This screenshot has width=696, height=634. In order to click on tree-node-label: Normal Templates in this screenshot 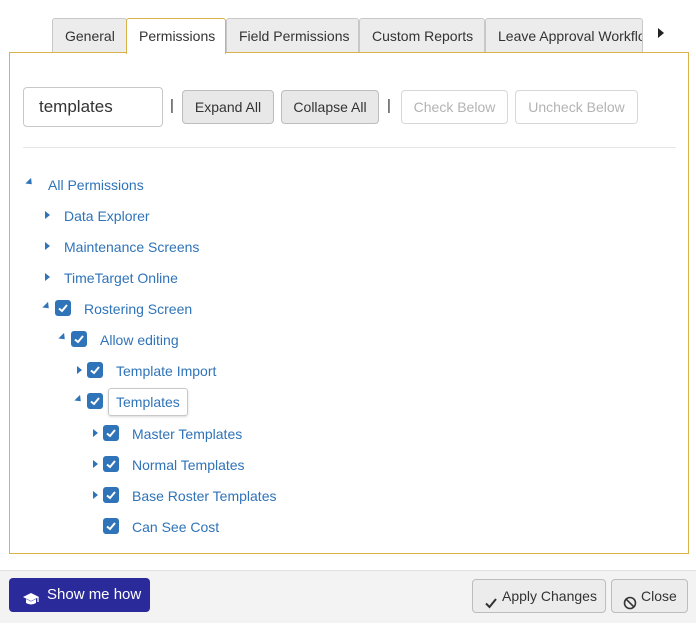, I will do `click(188, 465)`.